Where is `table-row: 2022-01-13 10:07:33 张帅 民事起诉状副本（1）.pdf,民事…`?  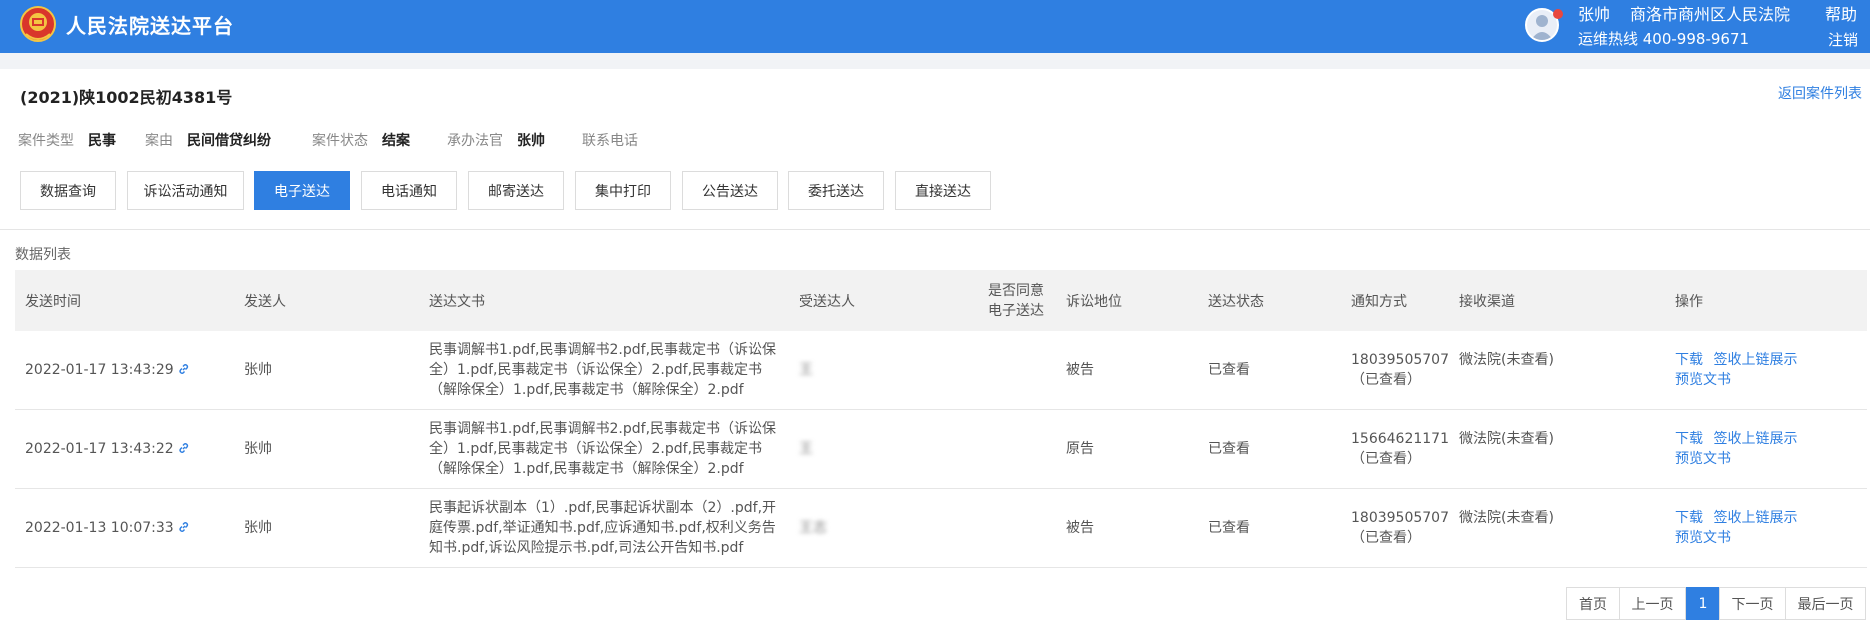 table-row: 2022-01-13 10:07:33 张帅 民事起诉状副本（1）.pdf,民事… is located at coordinates (941, 528).